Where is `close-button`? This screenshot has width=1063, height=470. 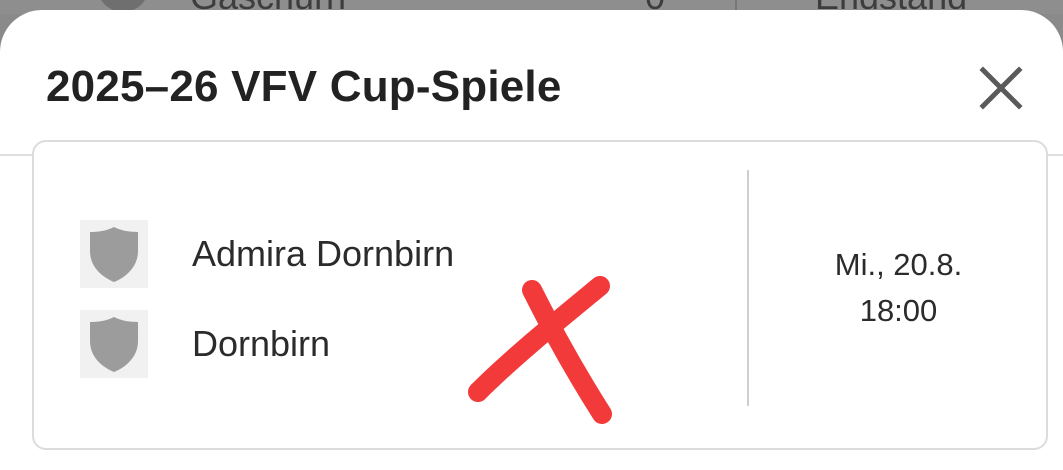
close-button is located at coordinates (1001, 90).